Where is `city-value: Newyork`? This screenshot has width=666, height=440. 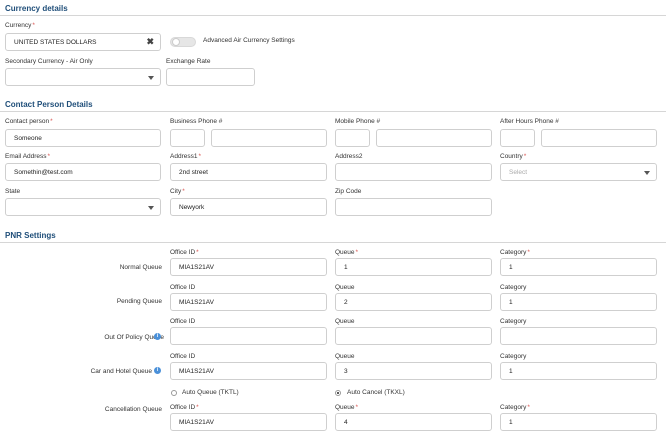 city-value: Newyork is located at coordinates (192, 207).